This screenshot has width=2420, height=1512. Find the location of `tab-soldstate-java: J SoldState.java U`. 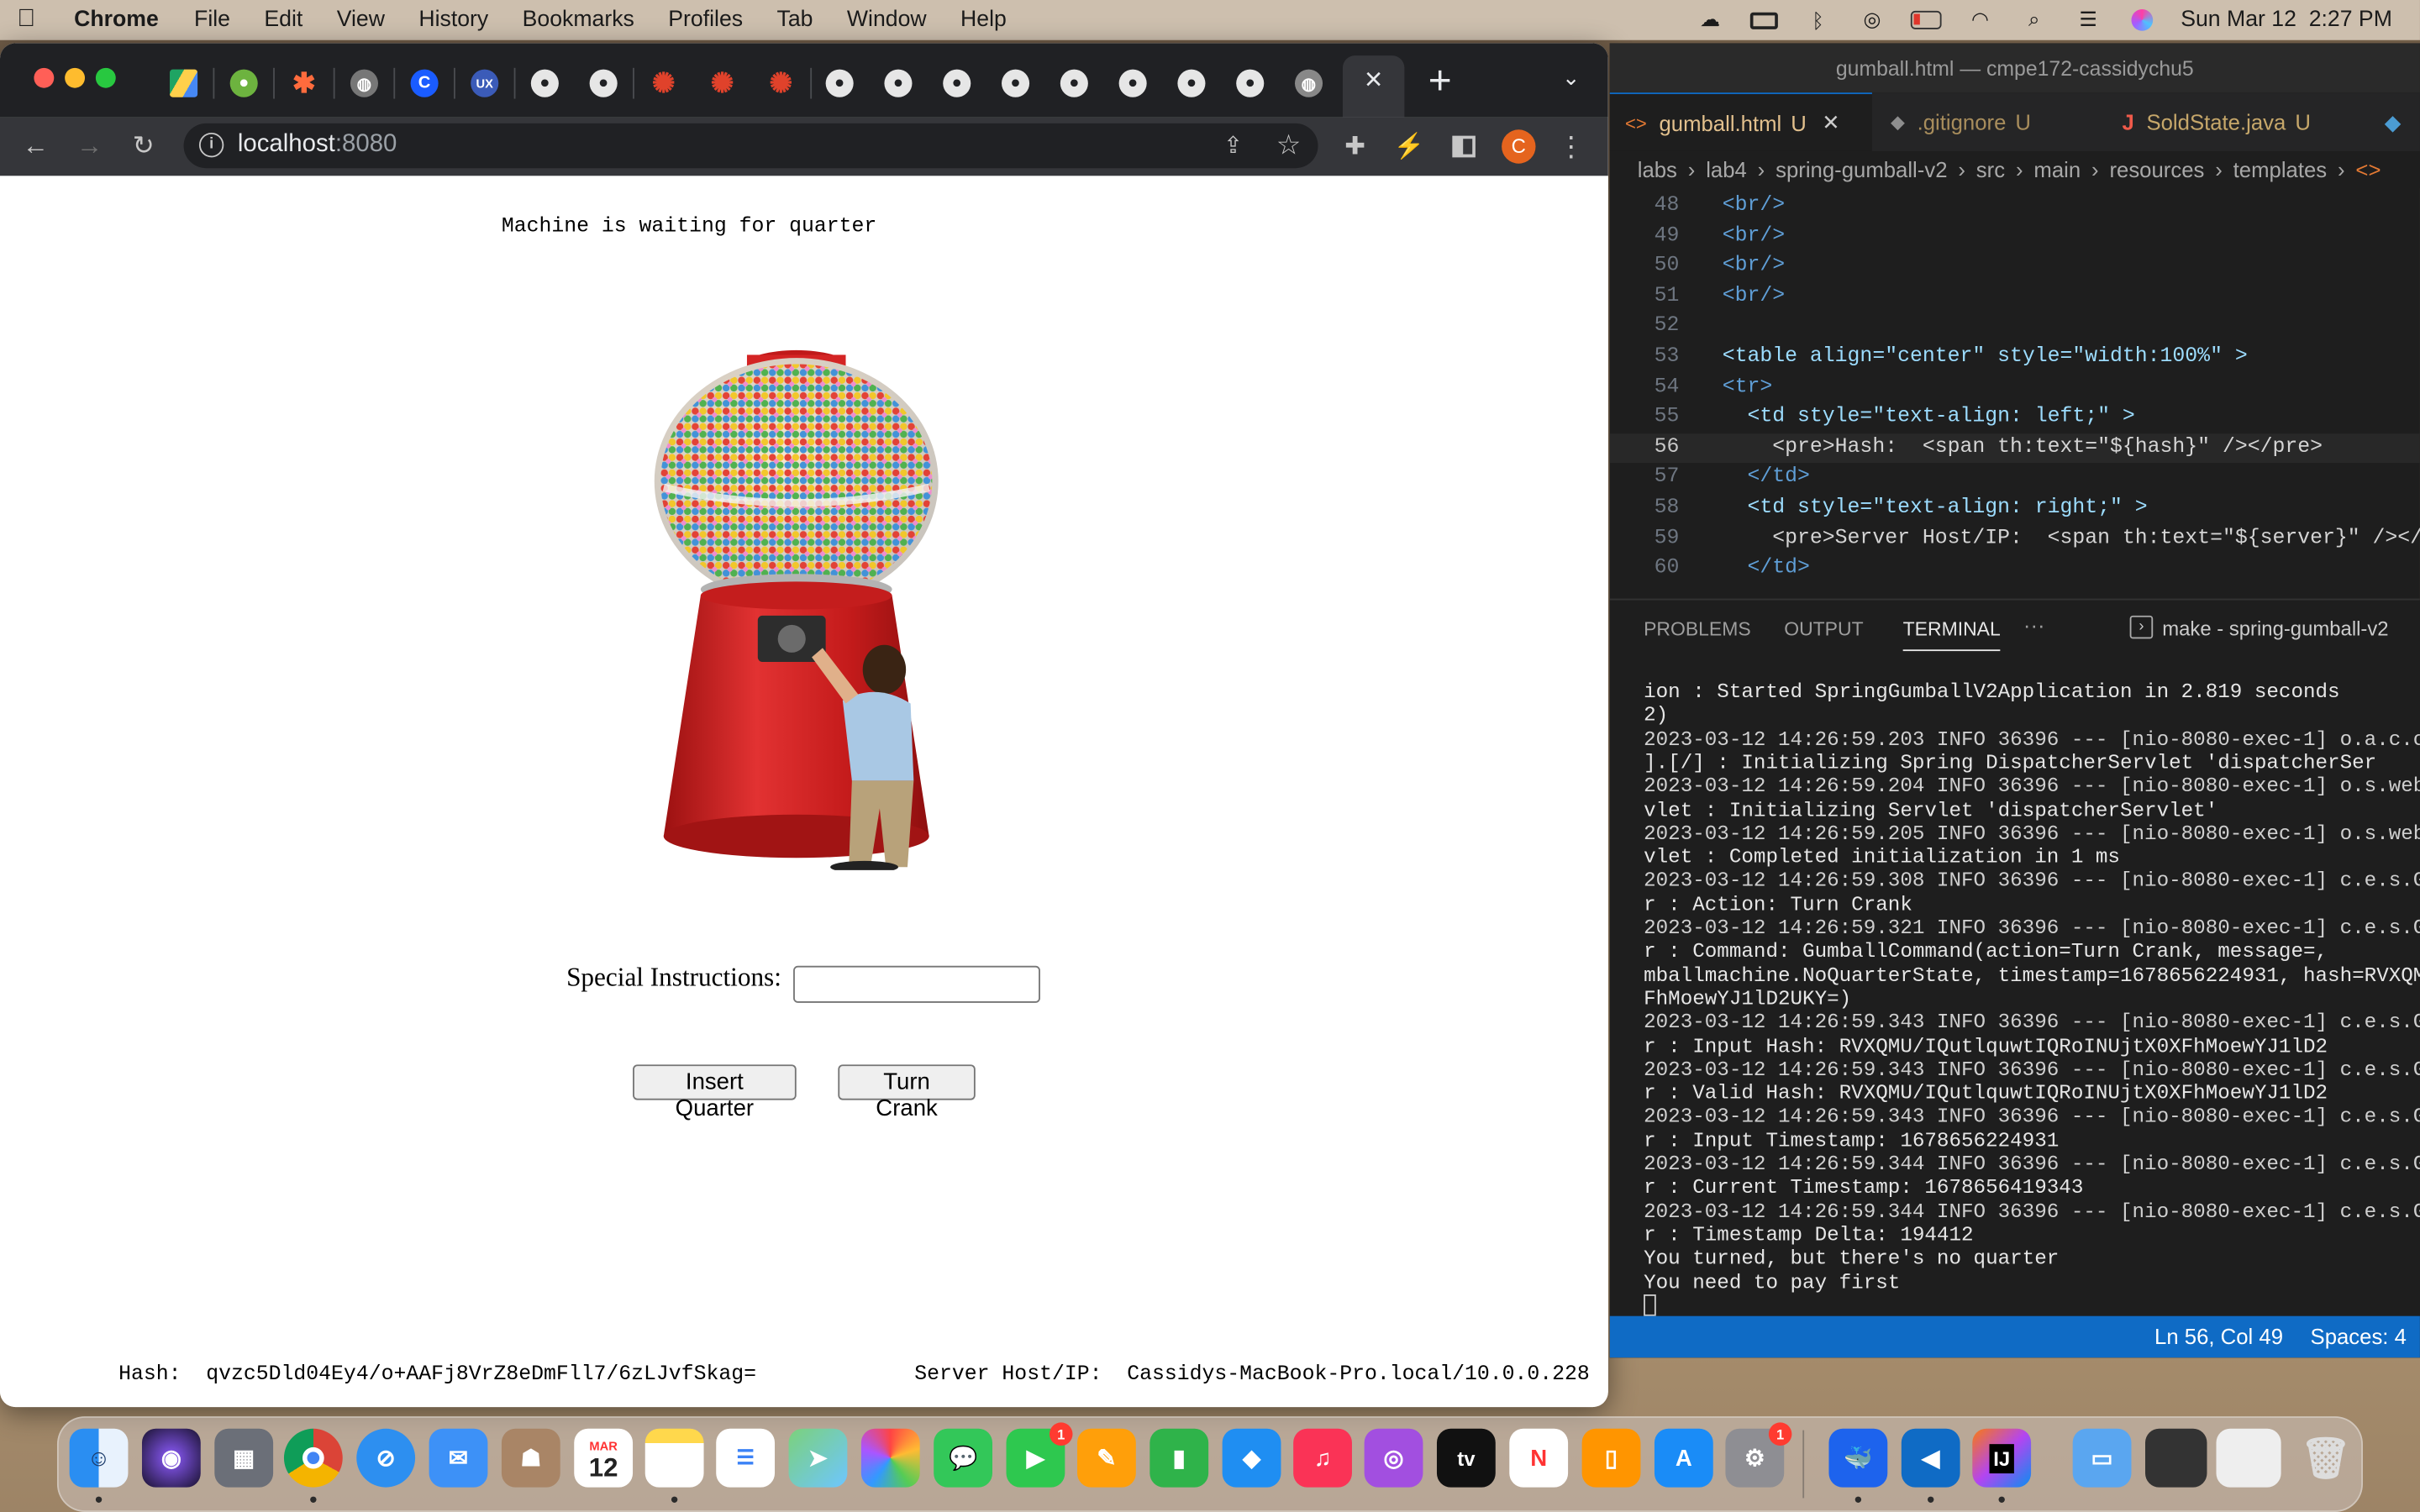

tab-soldstate-java: J SoldState.java U is located at coordinates (2238, 121).